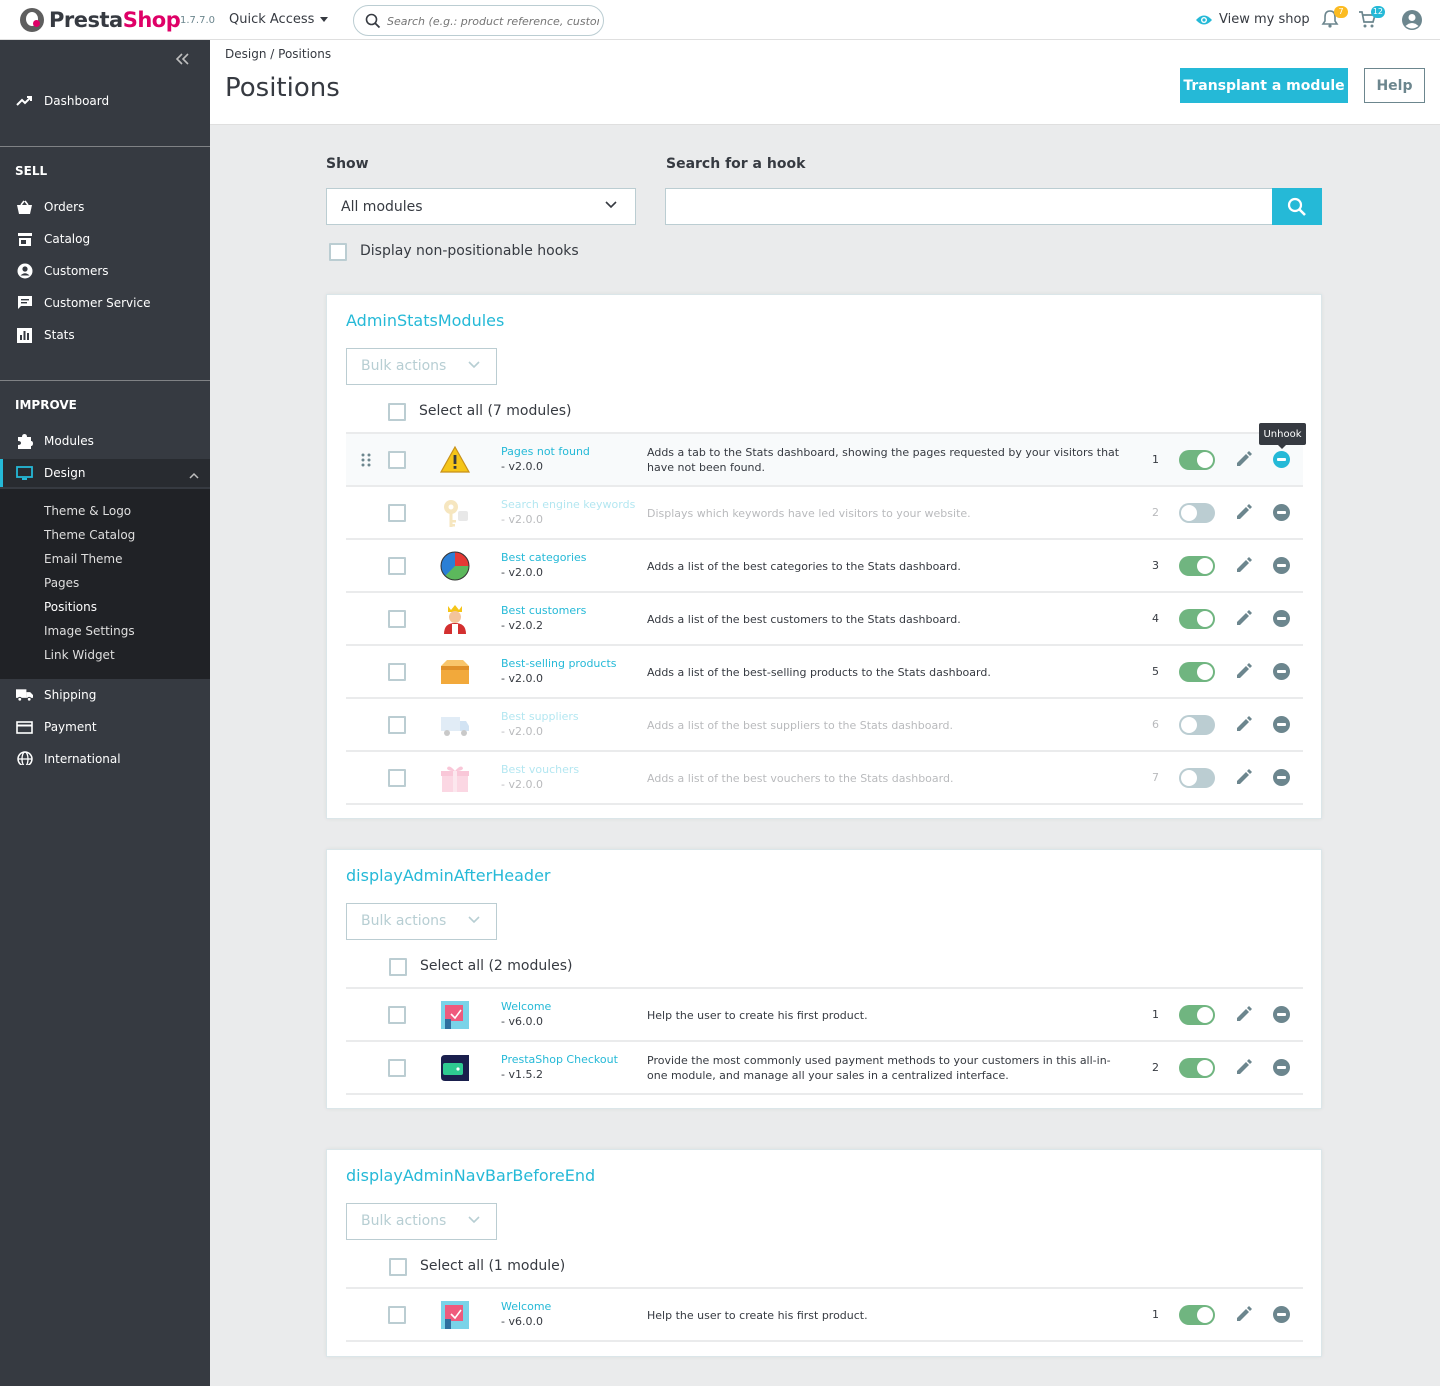  Describe the element at coordinates (481, 206) in the screenshot. I see `show-modules-select: All modules` at that location.